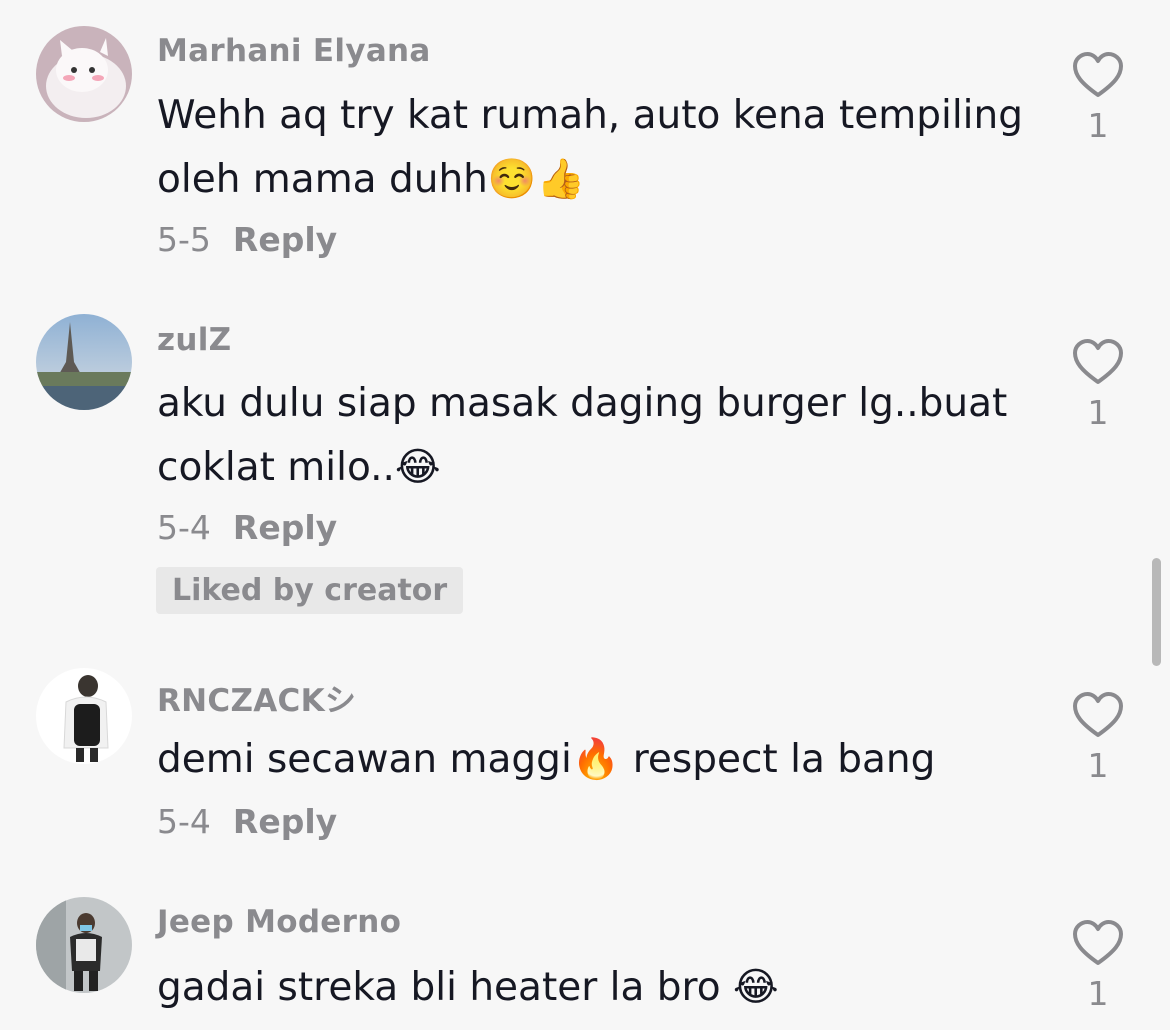  What do you see at coordinates (279, 922) in the screenshot?
I see `comment-username: Jeep Moderno` at bounding box center [279, 922].